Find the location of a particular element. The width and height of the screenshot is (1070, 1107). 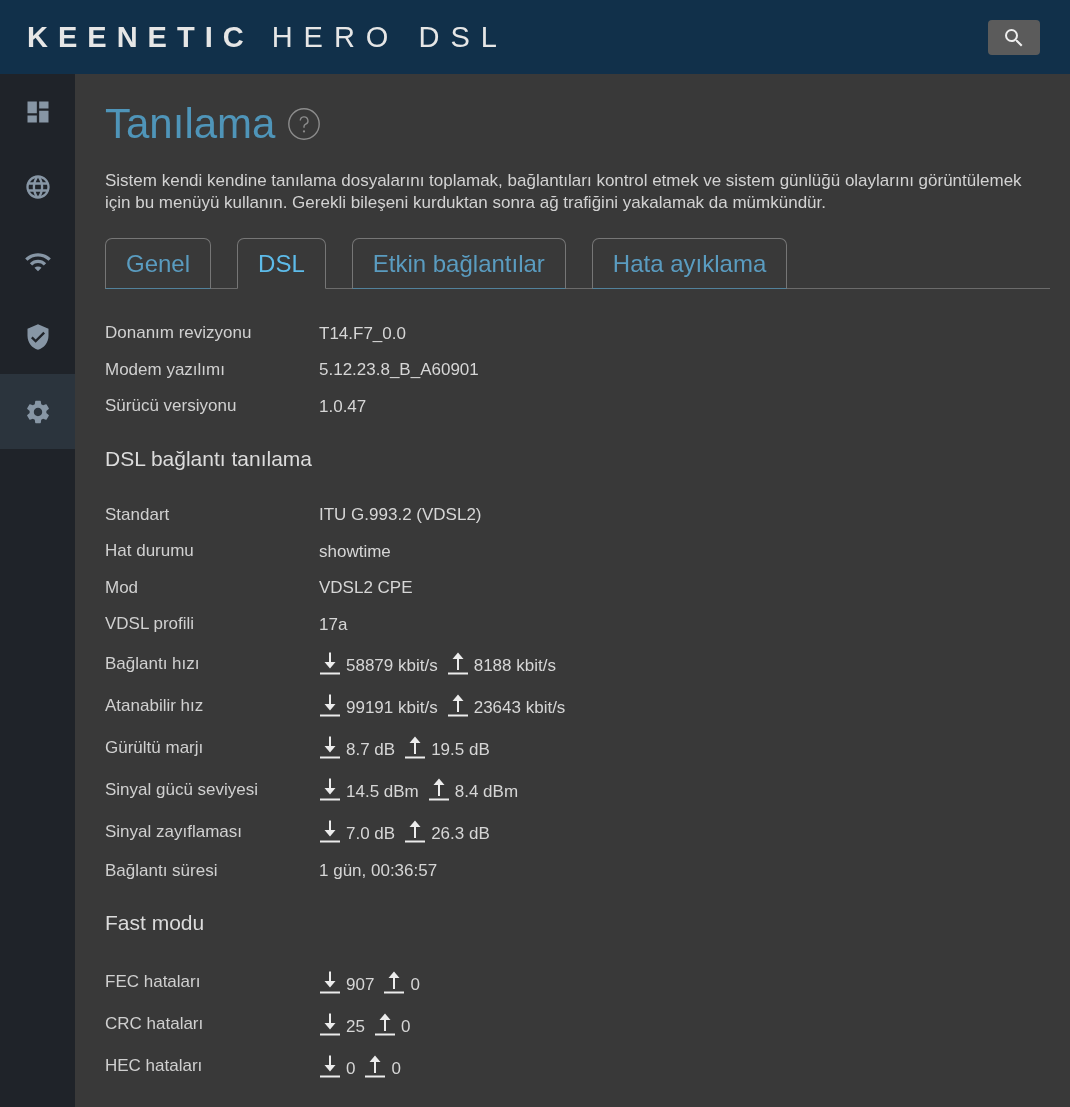

row-label: VDSL profili is located at coordinates (150, 624).